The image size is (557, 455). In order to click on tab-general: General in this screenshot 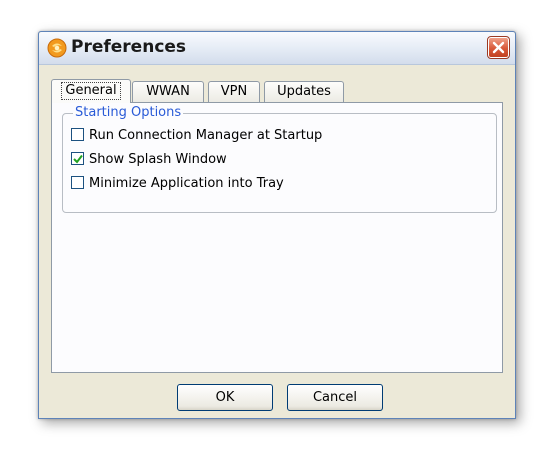, I will do `click(91, 91)`.